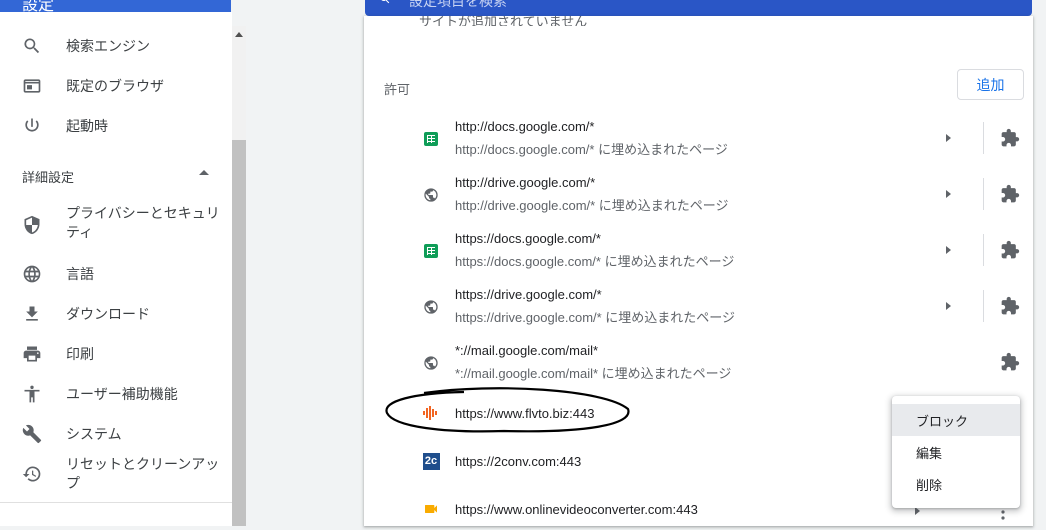 The height and width of the screenshot is (530, 1046). I want to click on site-url: https://docs.google.com/*, so click(528, 238).